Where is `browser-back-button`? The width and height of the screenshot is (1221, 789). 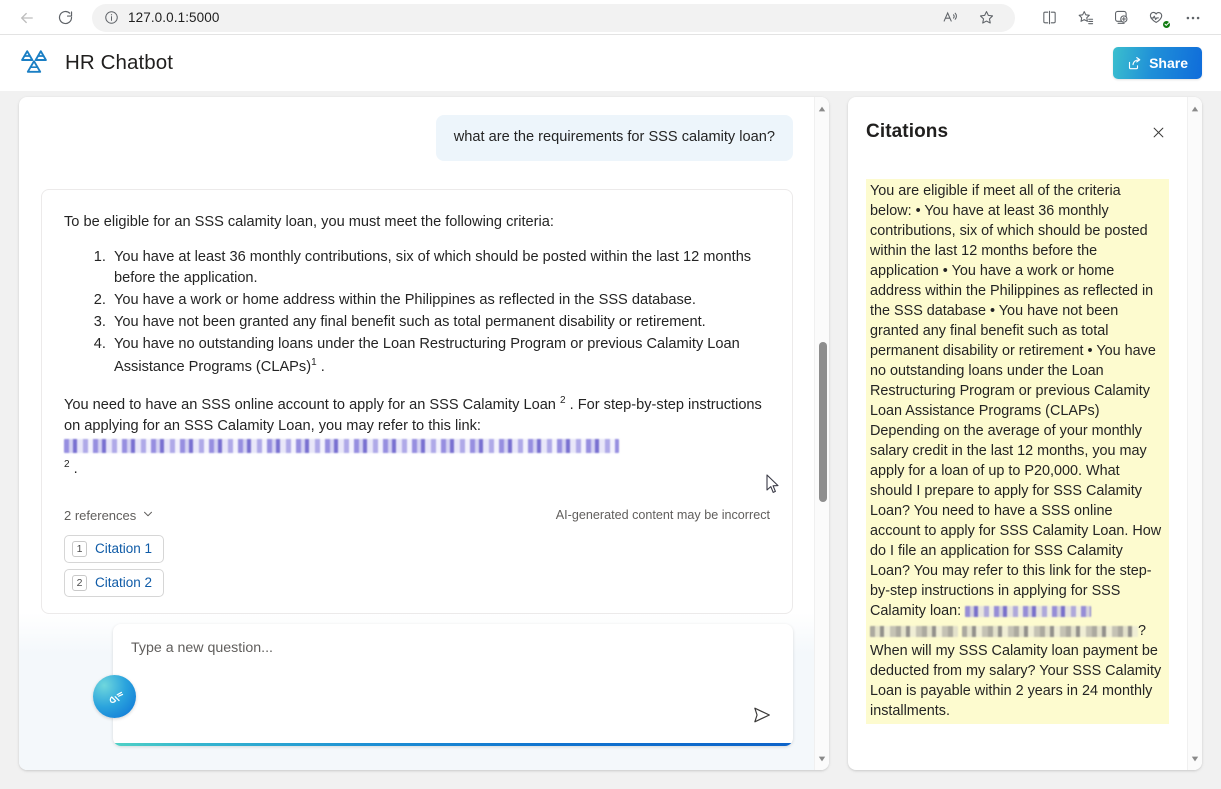
browser-back-button is located at coordinates (27, 18).